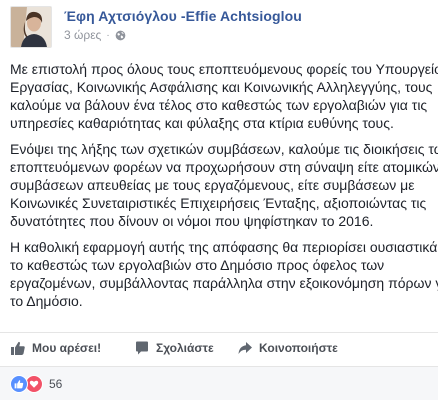  What do you see at coordinates (56, 384) in the screenshot?
I see `reaction-count: 56` at bounding box center [56, 384].